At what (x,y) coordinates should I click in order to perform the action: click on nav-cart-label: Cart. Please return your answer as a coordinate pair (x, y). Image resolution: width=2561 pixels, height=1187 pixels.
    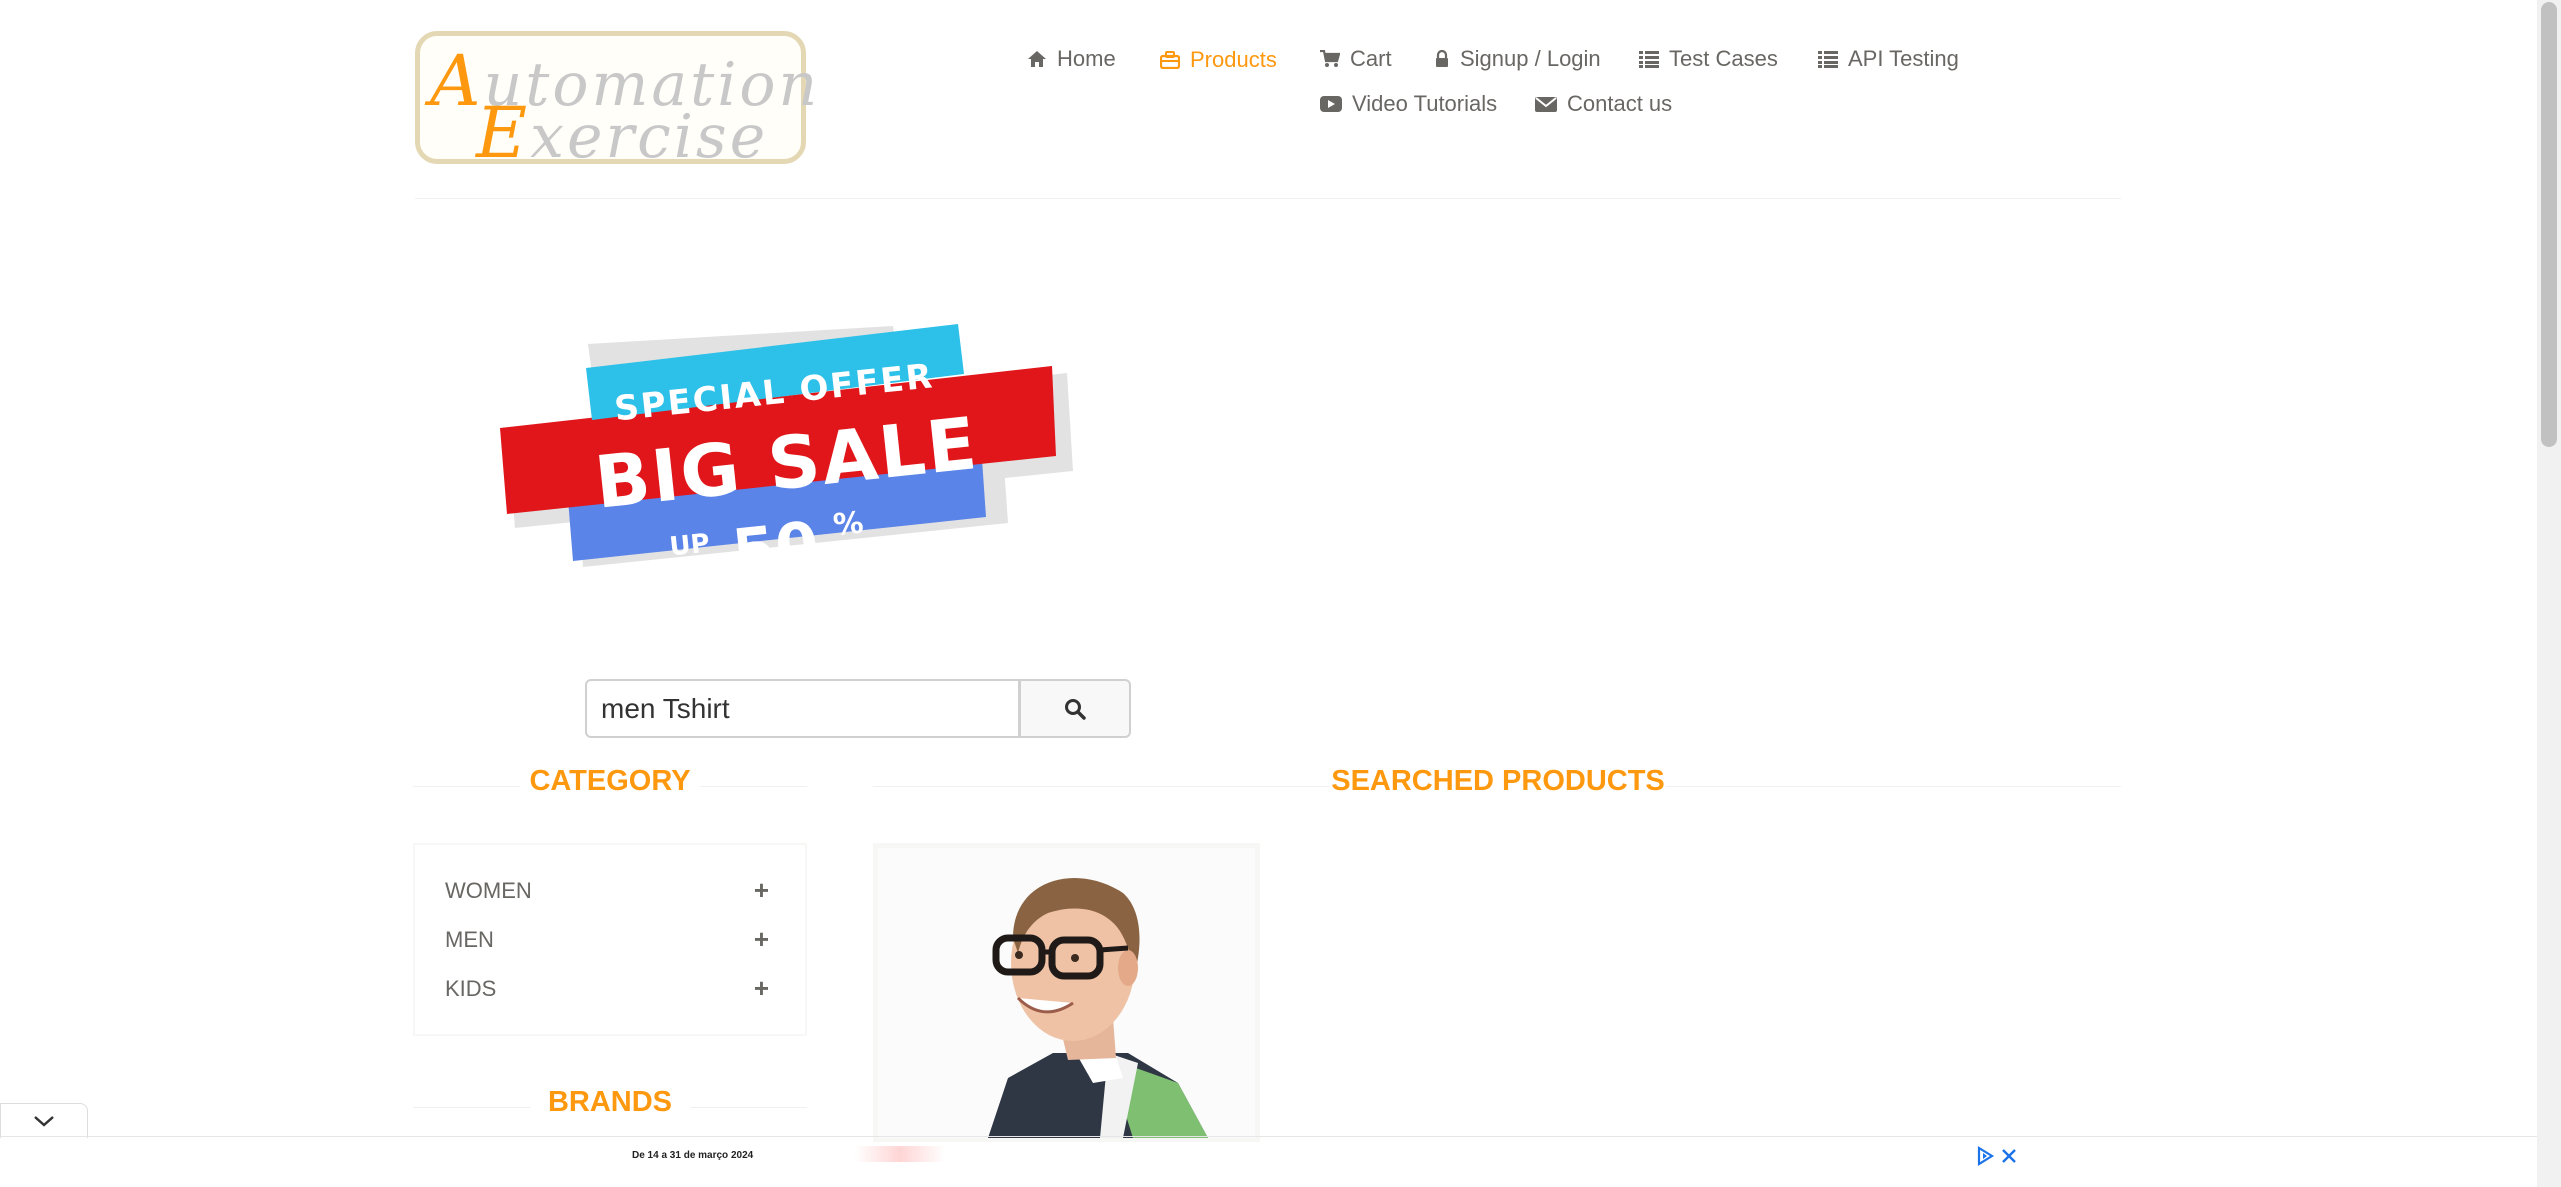
    Looking at the image, I should click on (1371, 58).